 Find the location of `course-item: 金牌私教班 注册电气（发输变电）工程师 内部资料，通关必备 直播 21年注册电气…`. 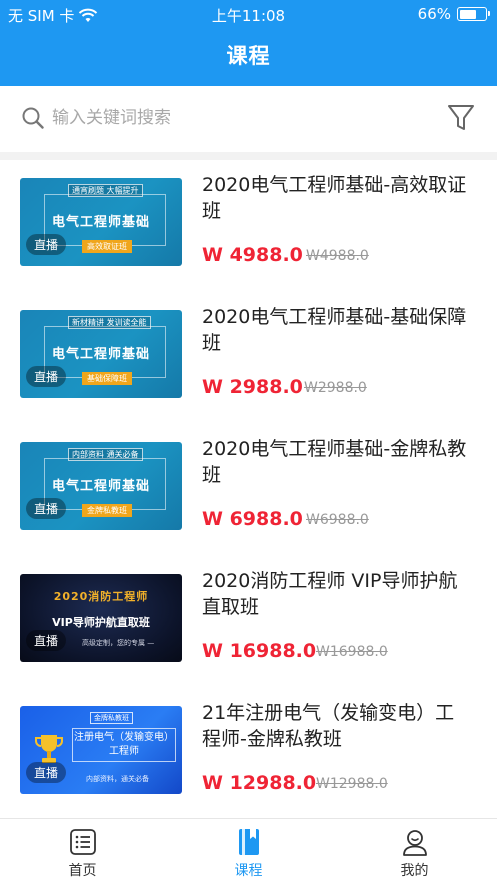

course-item: 金牌私教班 注册电气（发输变电）工程师 内部资料，通关必备 直播 21年注册电气… is located at coordinates (248, 754).